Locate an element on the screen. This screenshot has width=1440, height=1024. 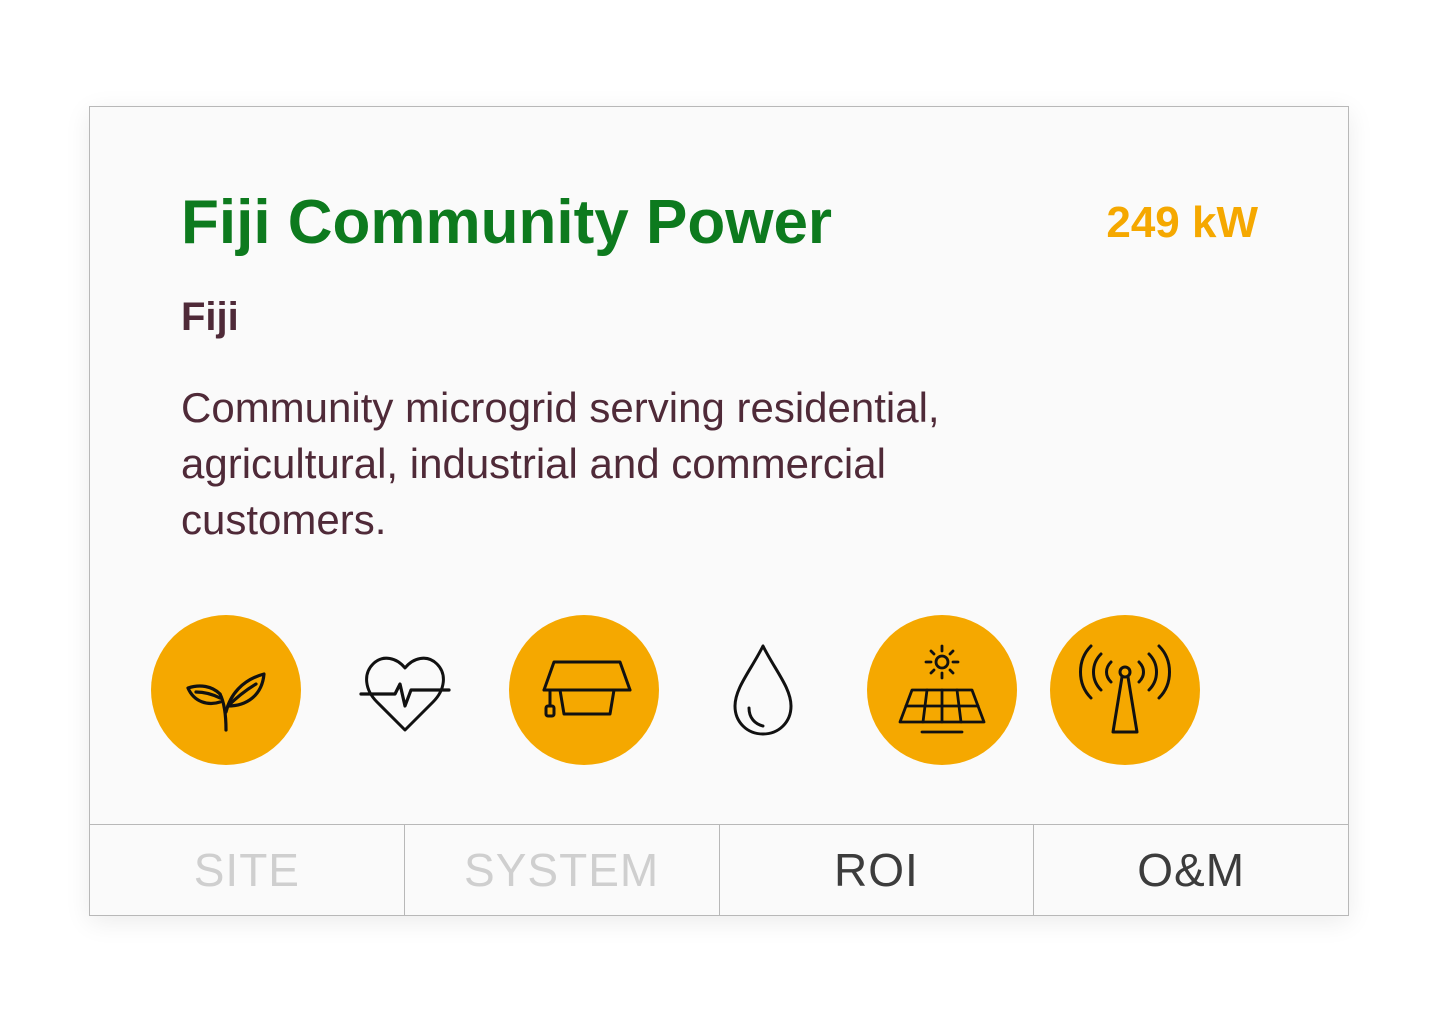
tab-system: SYSTEM is located at coordinates (562, 870).